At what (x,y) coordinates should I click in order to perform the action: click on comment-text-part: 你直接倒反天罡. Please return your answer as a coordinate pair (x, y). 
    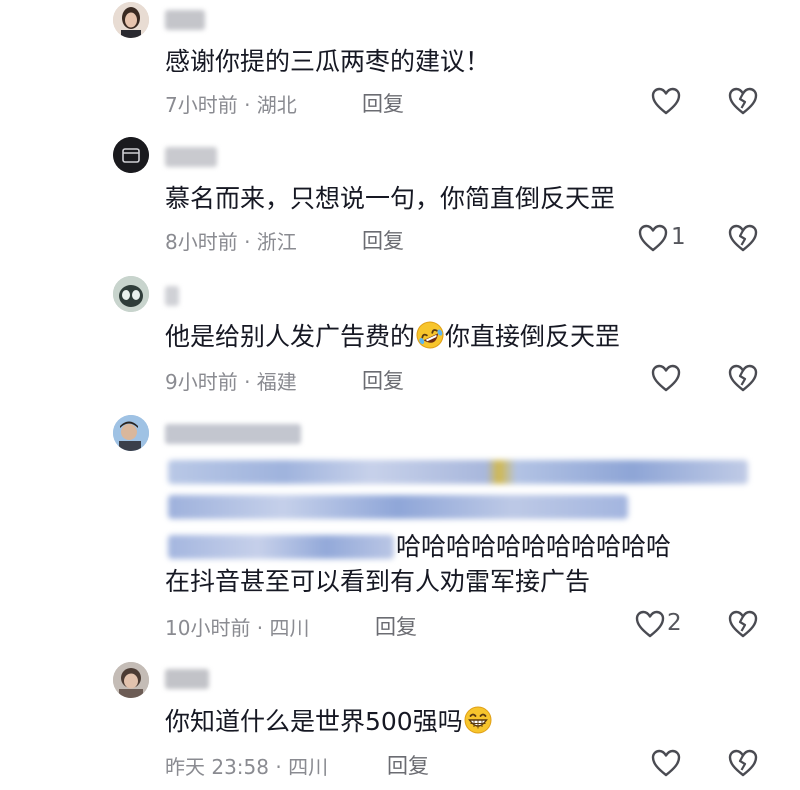
    Looking at the image, I should click on (533, 336).